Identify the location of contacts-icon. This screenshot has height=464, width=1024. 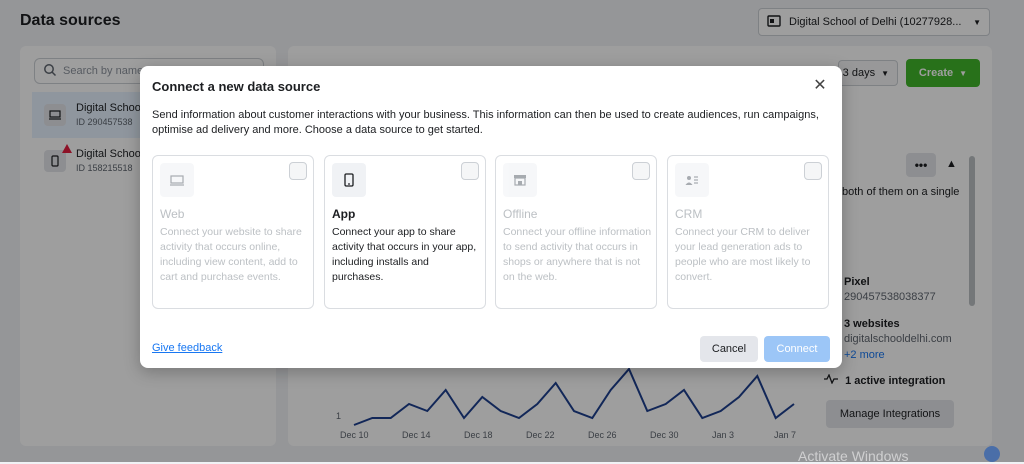
(692, 180).